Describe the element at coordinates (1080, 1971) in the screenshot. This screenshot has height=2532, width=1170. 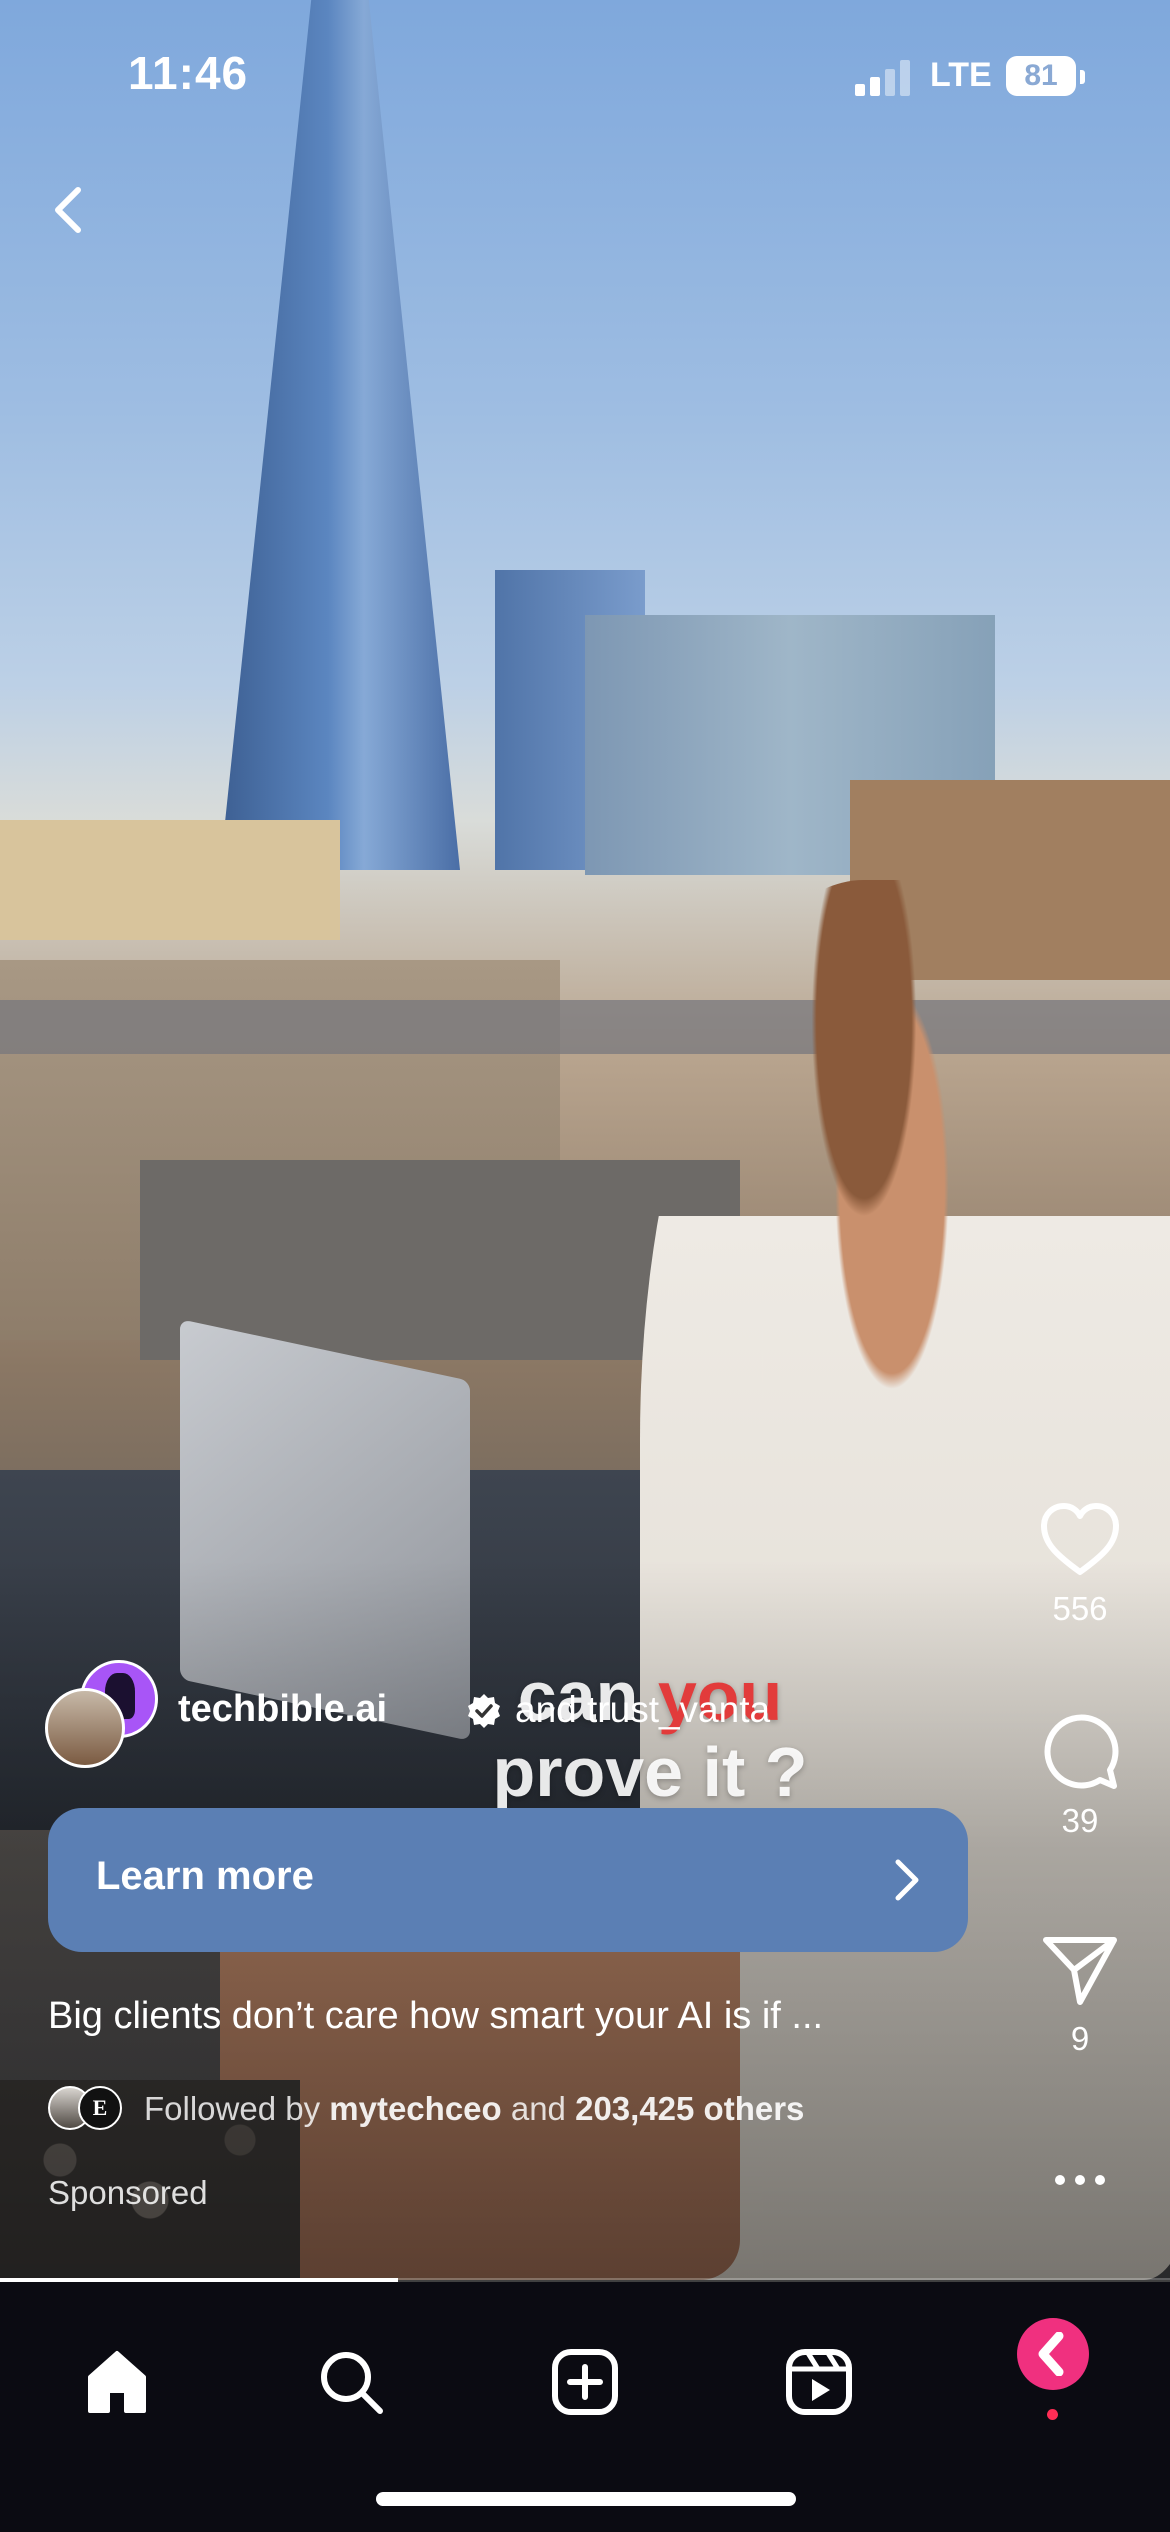
I see `send-icon` at that location.